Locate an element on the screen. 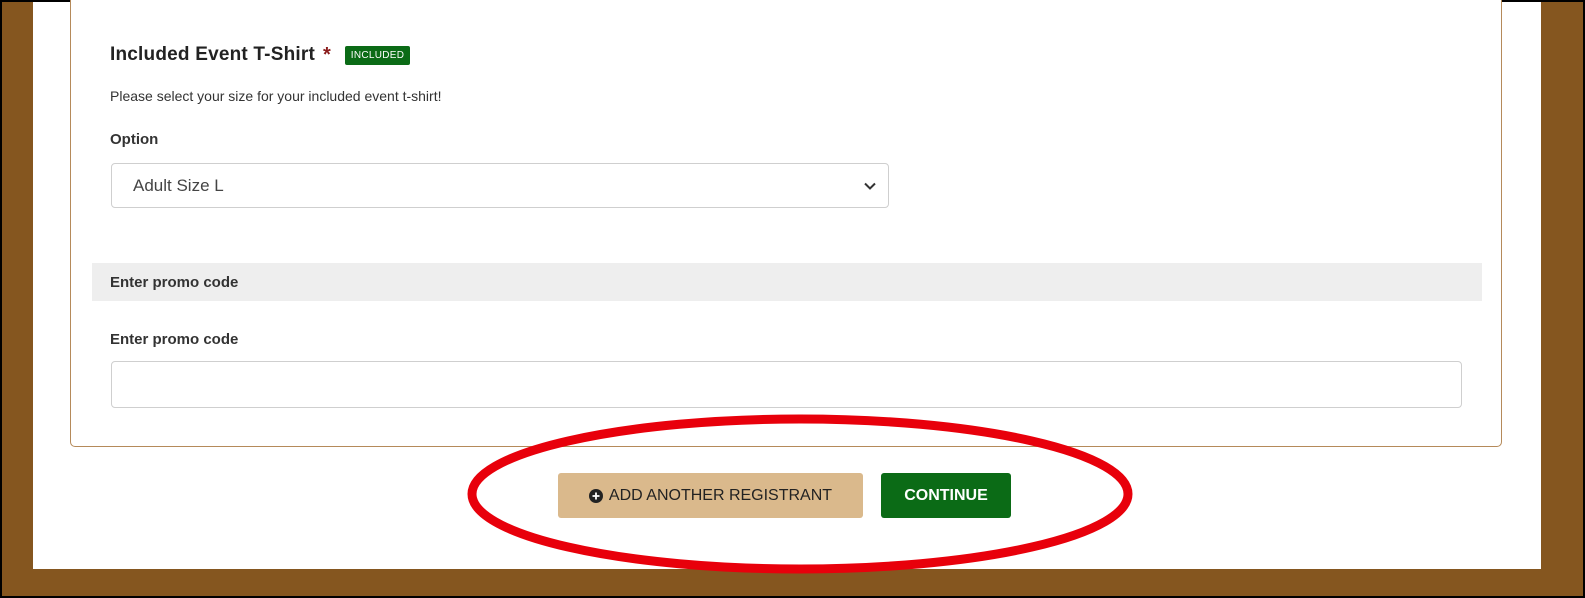 This screenshot has width=1585, height=598. add-registrant-label: ADD ANOTHER REGISTRANT is located at coordinates (720, 495).